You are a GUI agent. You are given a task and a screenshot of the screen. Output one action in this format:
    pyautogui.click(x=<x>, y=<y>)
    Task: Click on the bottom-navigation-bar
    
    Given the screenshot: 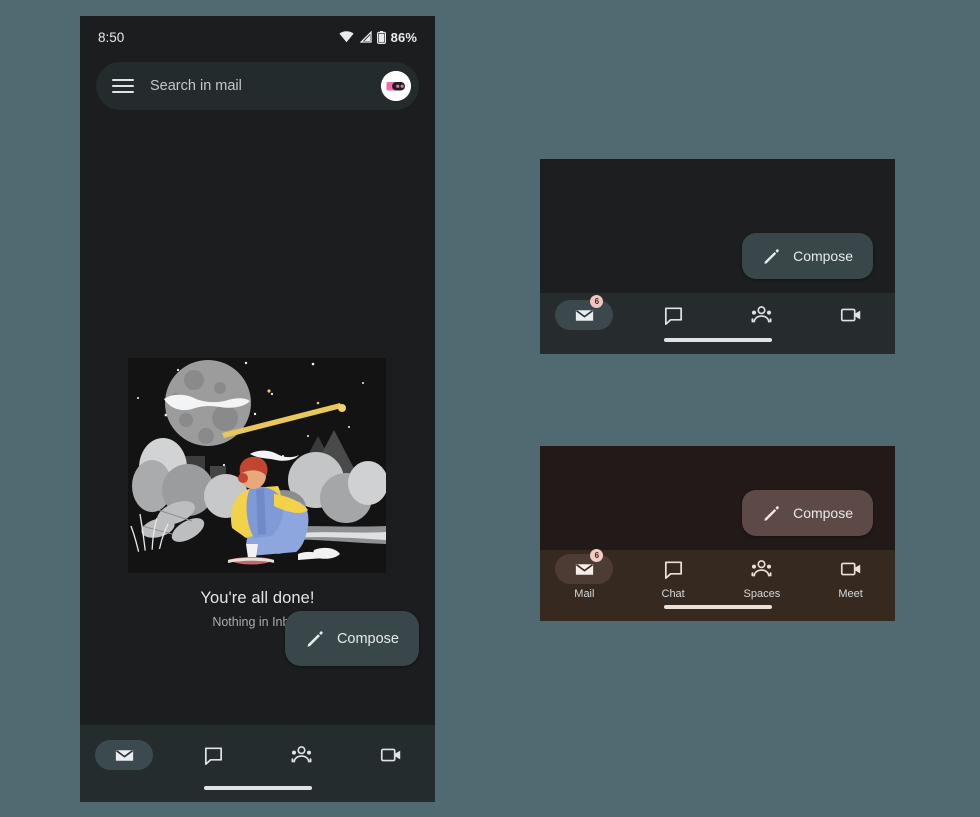 What is the action you would take?
    pyautogui.click(x=257, y=755)
    